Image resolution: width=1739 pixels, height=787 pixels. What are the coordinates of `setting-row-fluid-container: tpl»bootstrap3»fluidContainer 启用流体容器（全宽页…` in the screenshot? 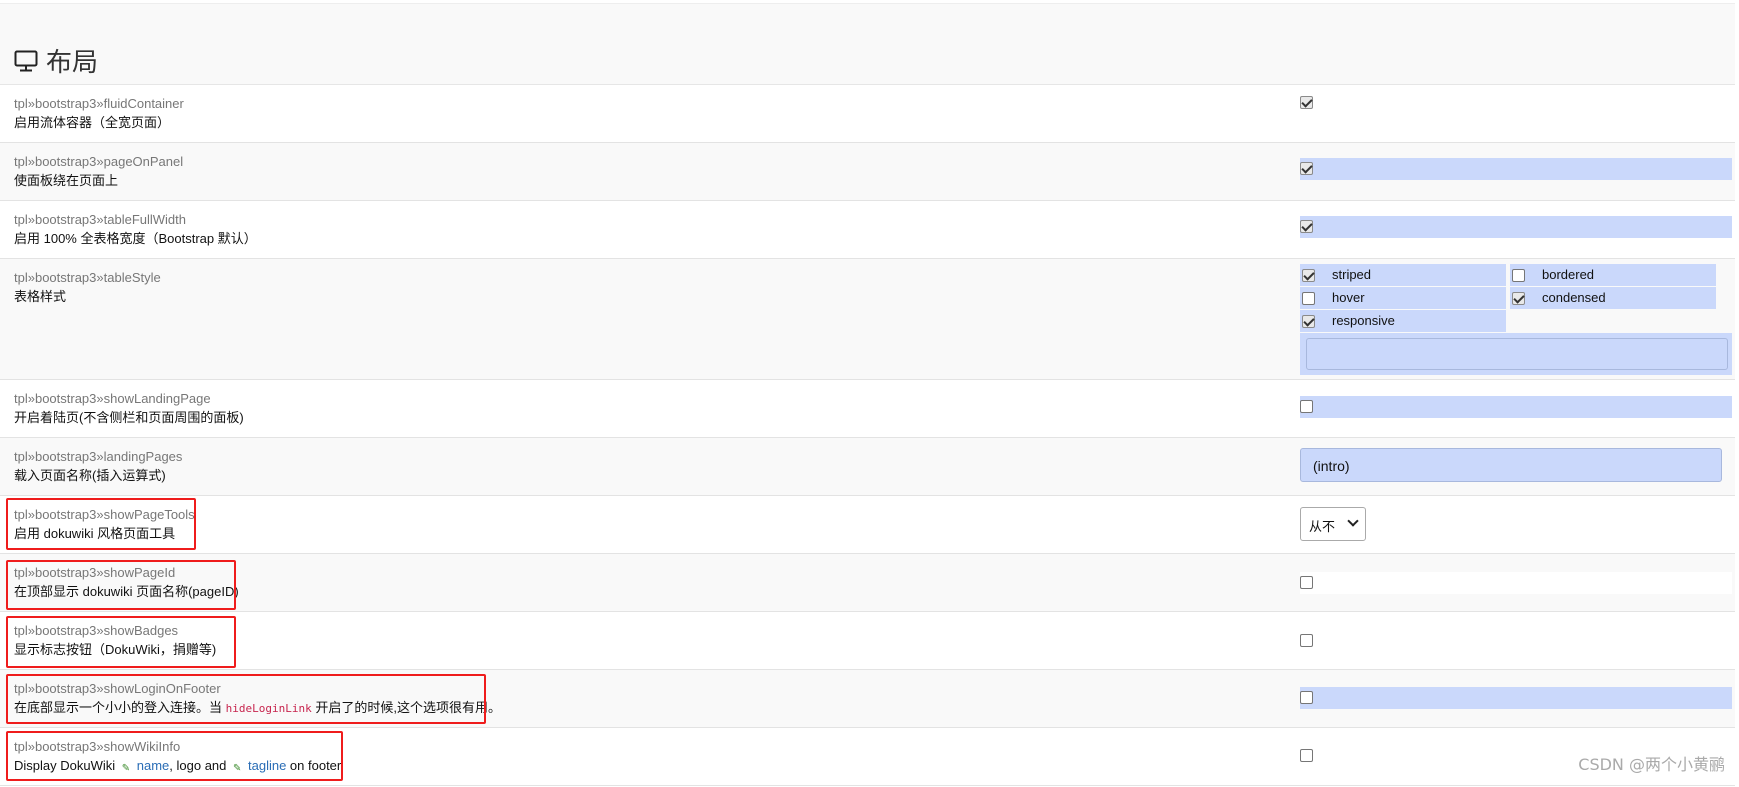 It's located at (867, 114).